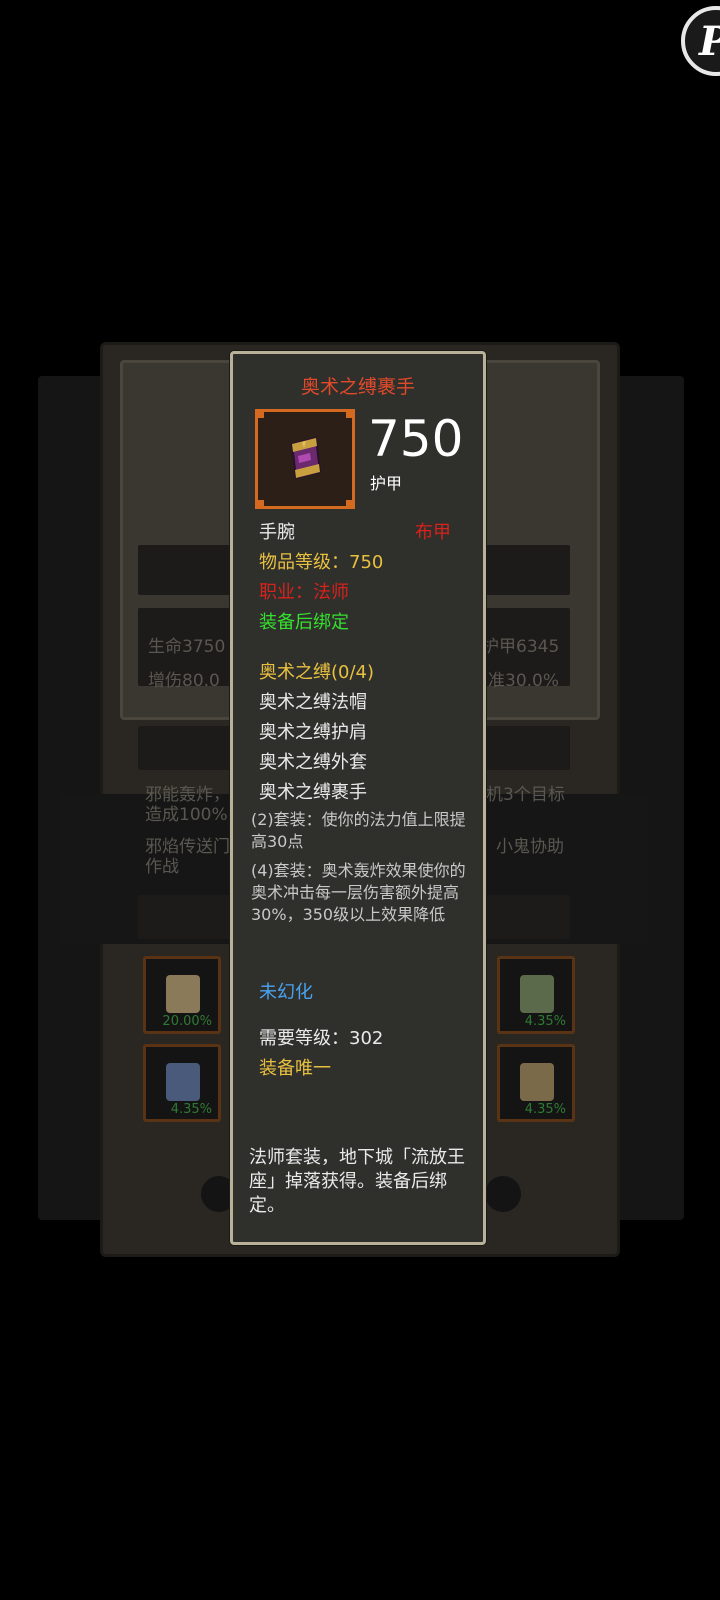 The image size is (720, 1600). I want to click on transmog-status: 未幻化, so click(286, 992).